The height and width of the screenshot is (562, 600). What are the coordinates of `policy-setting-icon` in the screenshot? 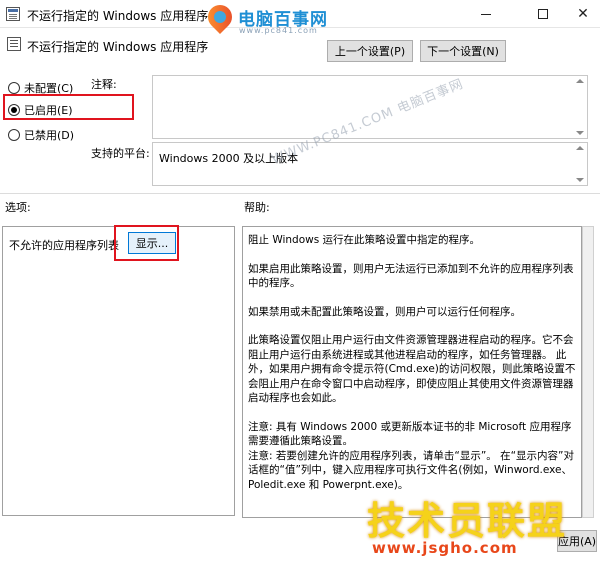 It's located at (14, 44).